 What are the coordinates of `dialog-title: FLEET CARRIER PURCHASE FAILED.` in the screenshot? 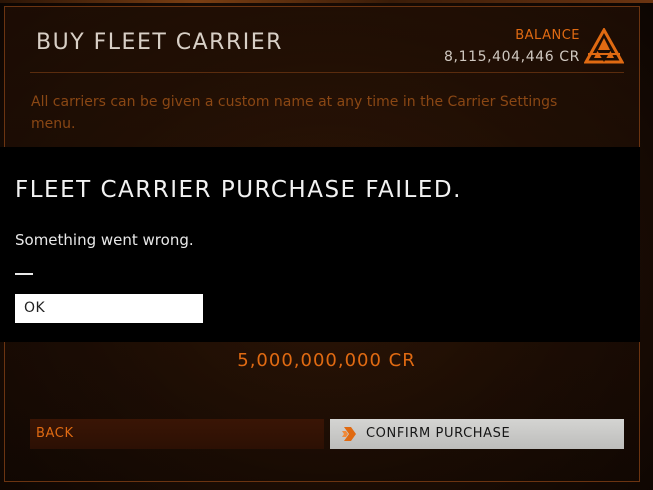 It's located at (238, 190).